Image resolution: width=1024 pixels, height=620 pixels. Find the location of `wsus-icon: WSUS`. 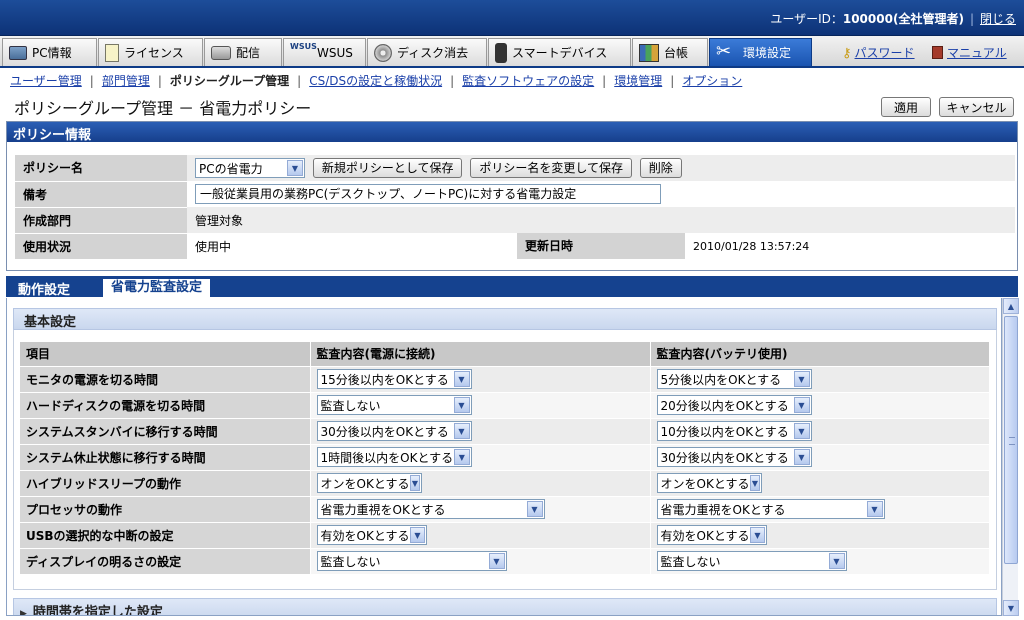

wsus-icon: WSUS is located at coordinates (303, 46).